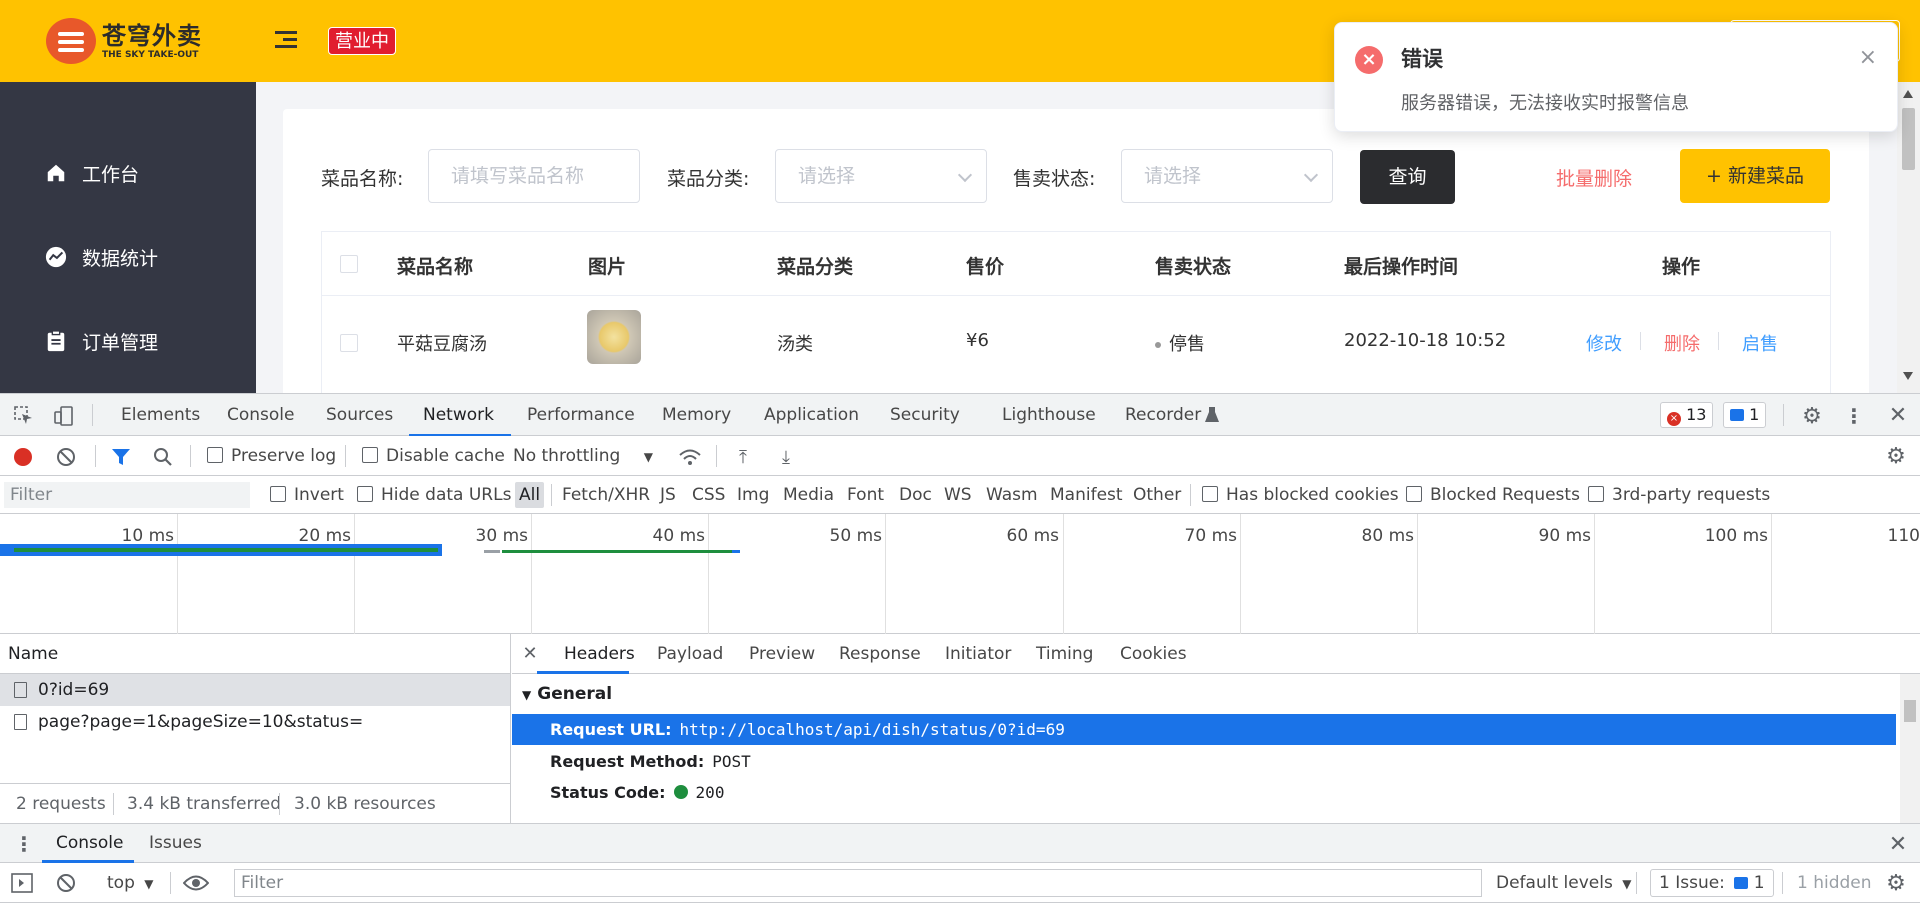 This screenshot has width=1920, height=912. I want to click on clear-console-icon, so click(66, 883).